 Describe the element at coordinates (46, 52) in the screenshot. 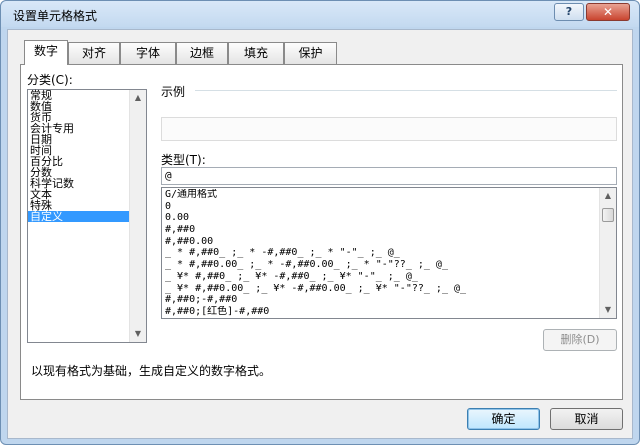

I see `tab-number: 数字` at that location.